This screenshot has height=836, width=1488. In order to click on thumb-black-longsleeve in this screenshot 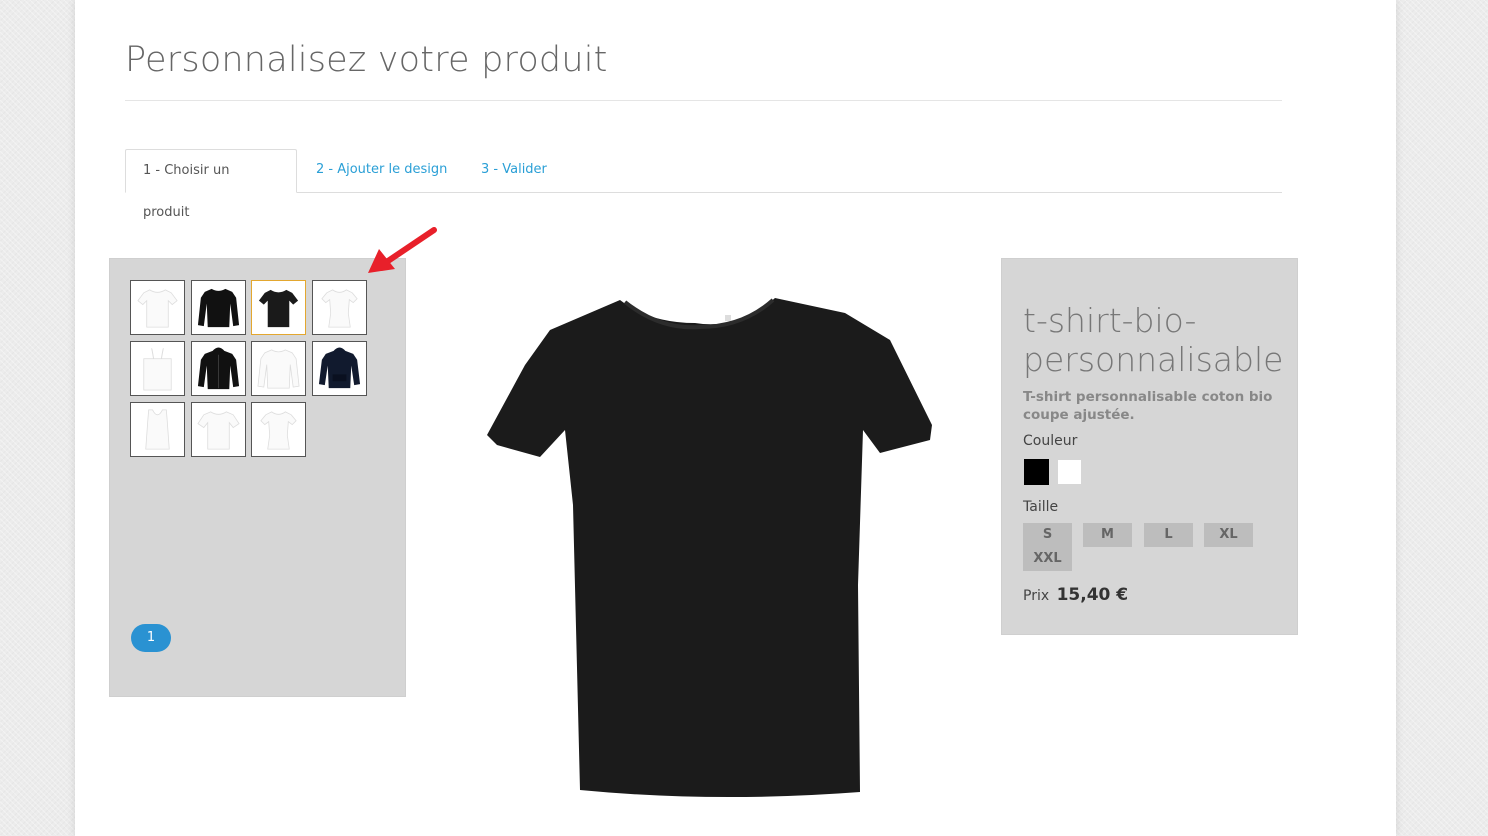, I will do `click(218, 307)`.